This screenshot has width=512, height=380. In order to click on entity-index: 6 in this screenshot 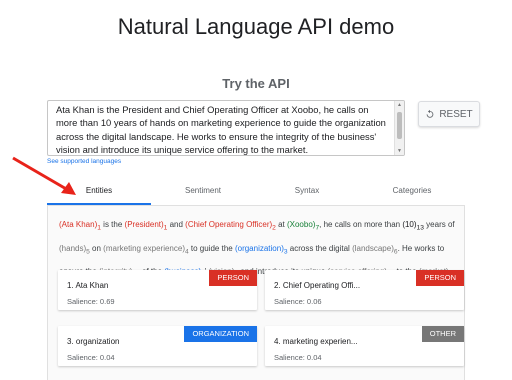, I will do `click(395, 252)`.